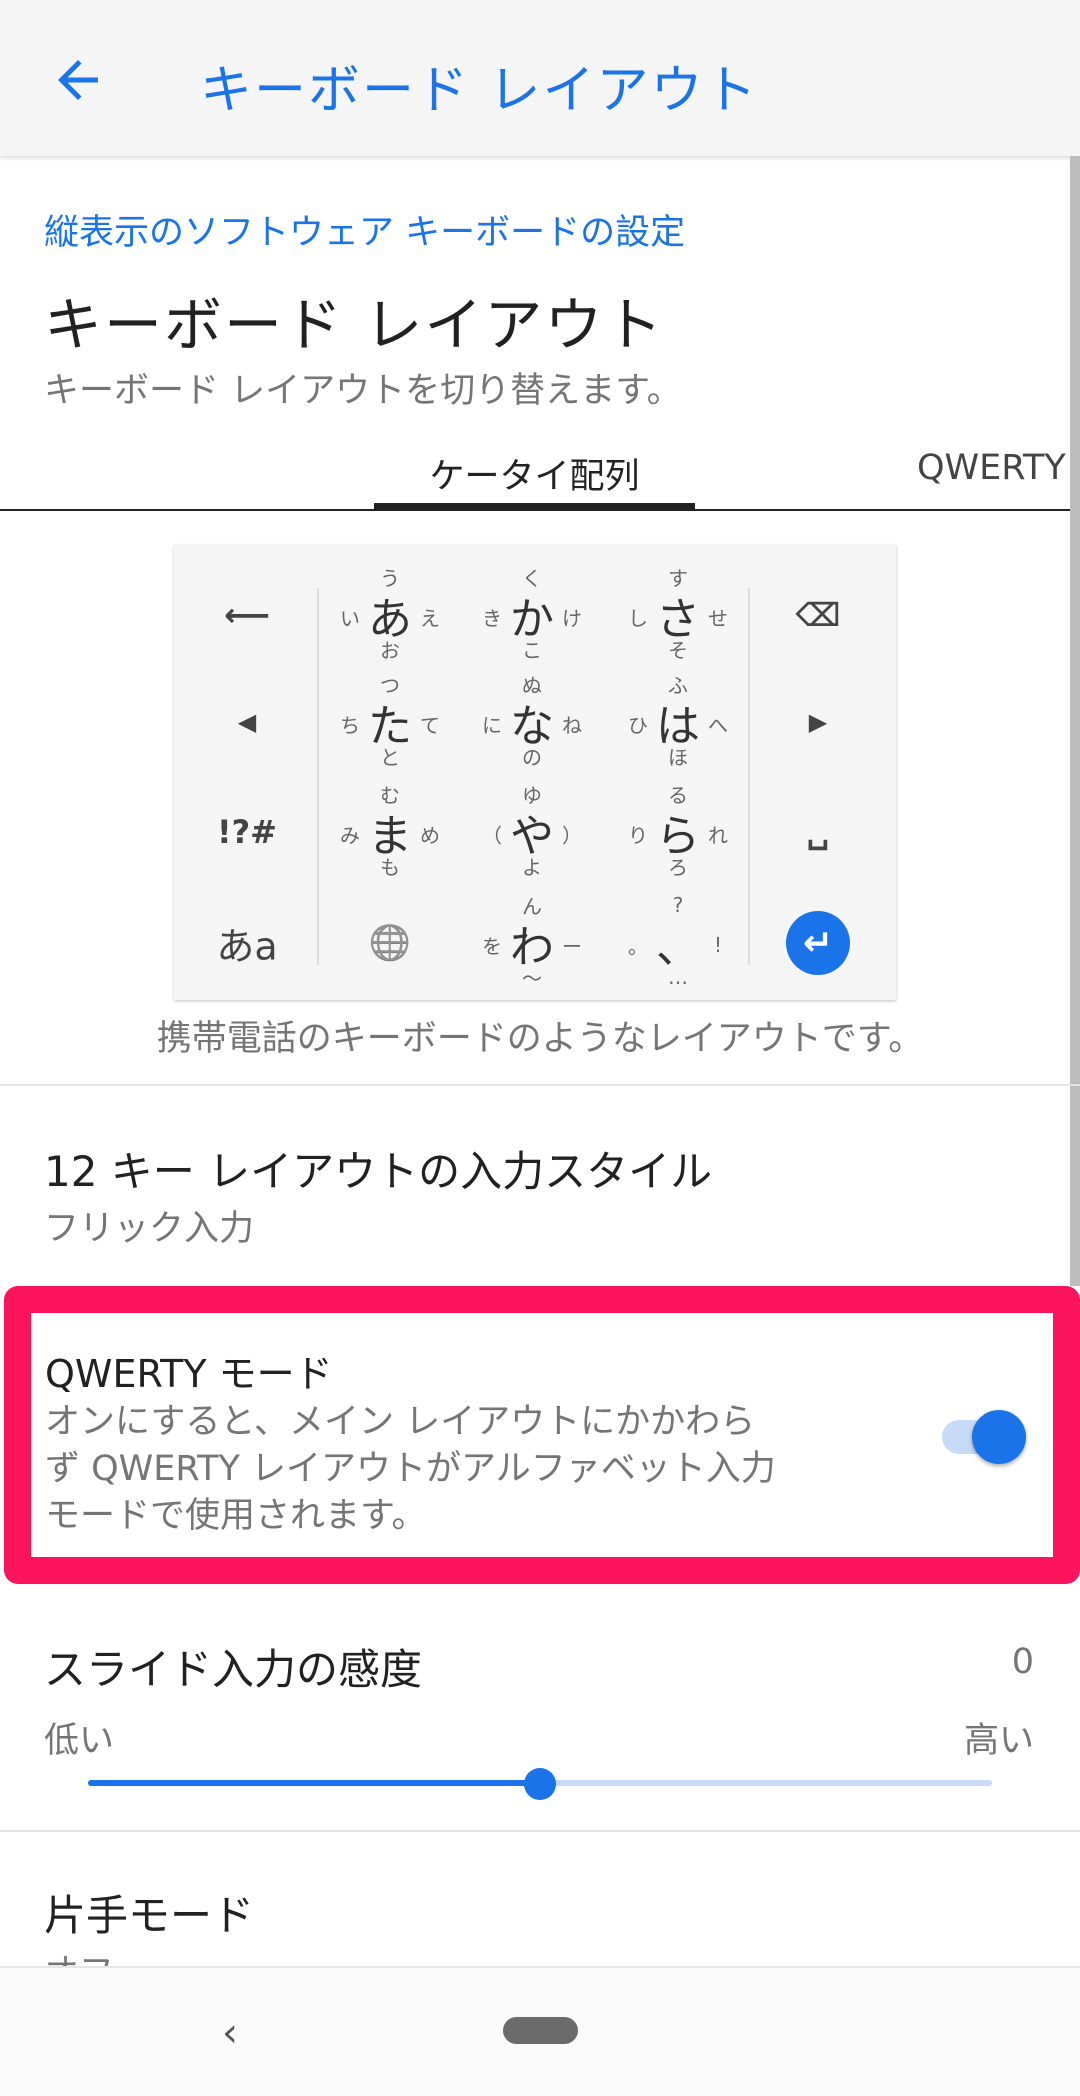 The width and height of the screenshot is (1080, 2096). What do you see at coordinates (365, 233) in the screenshot?
I see `breadcrumb: 縦表示のソフトウェア キーボードの設定` at bounding box center [365, 233].